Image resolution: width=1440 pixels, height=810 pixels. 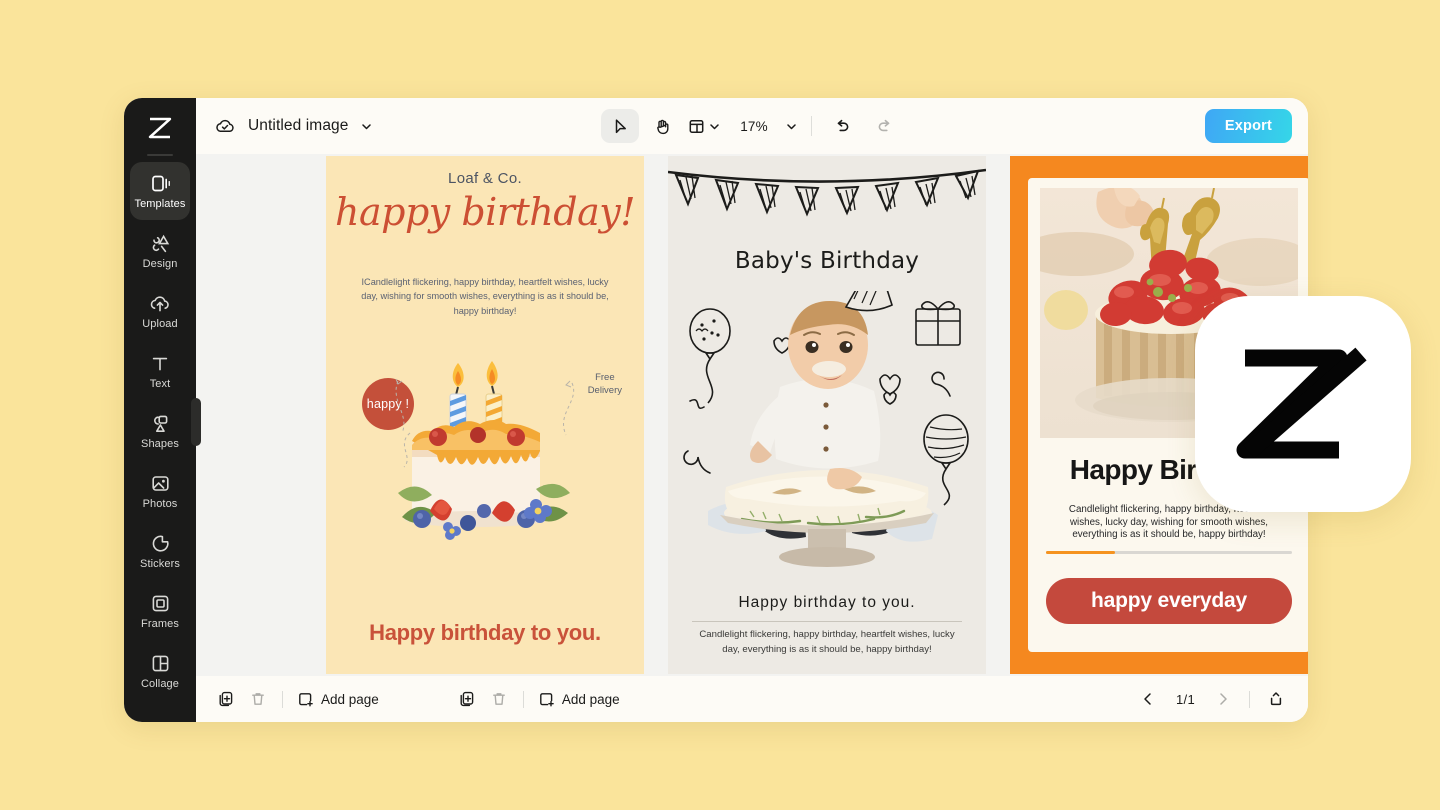 What do you see at coordinates (298, 126) in the screenshot?
I see `document-title: Untitled image` at bounding box center [298, 126].